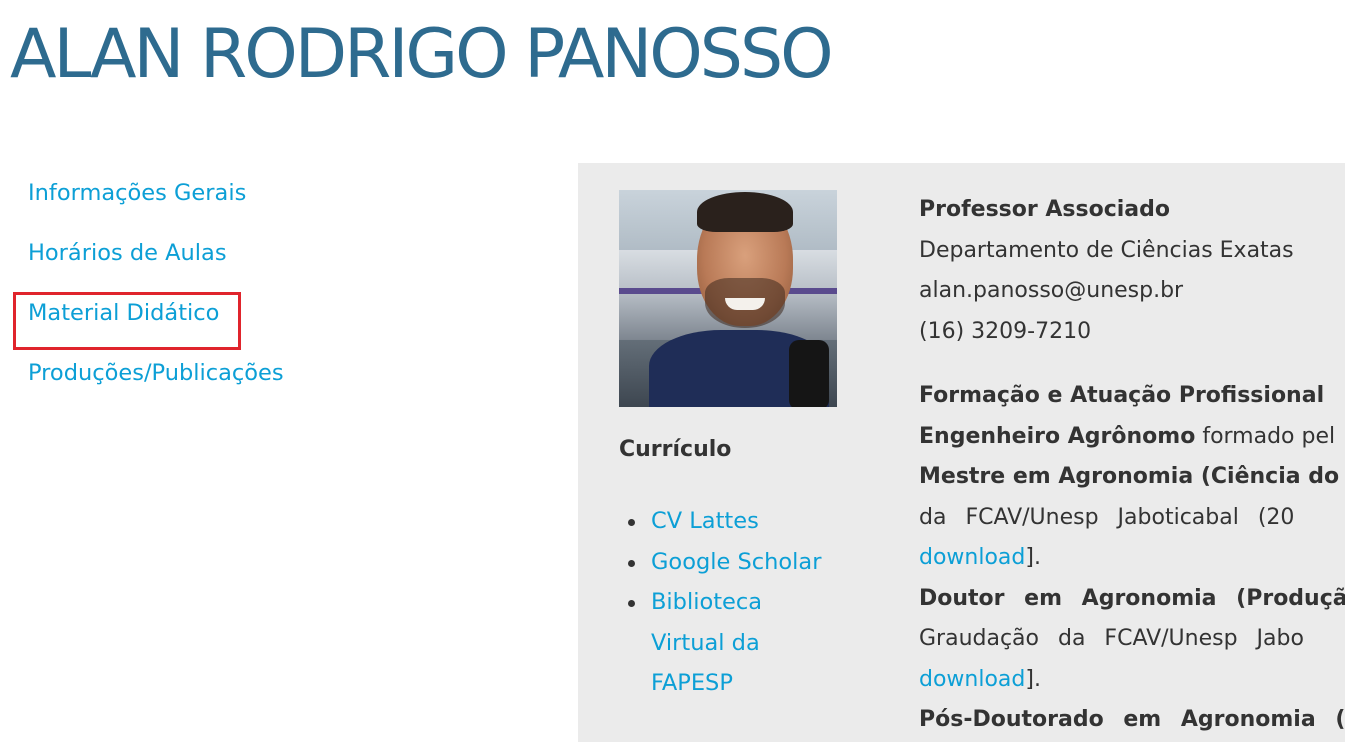 This screenshot has width=1345, height=742. What do you see at coordinates (745, 212) in the screenshot?
I see `photo-hair` at bounding box center [745, 212].